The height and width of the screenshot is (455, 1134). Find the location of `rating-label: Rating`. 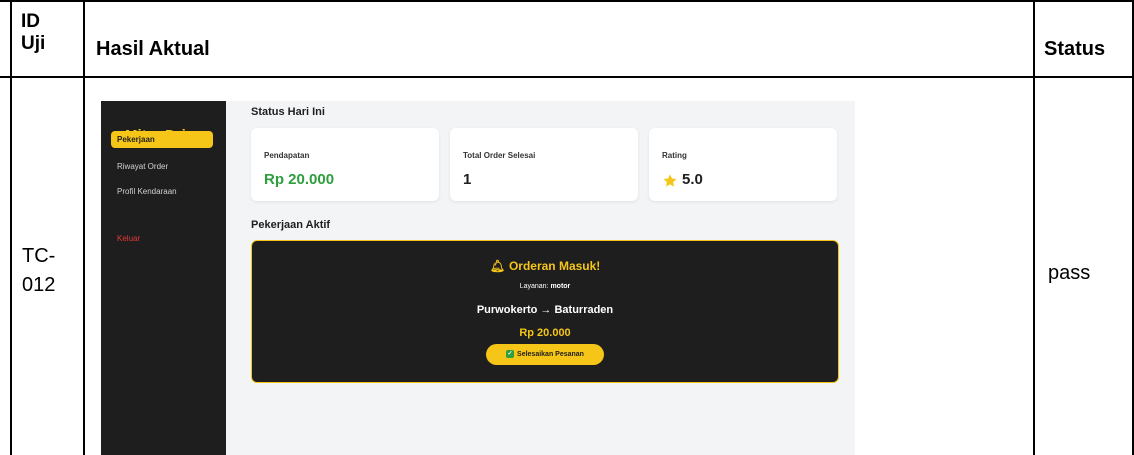

rating-label: Rating is located at coordinates (674, 155).